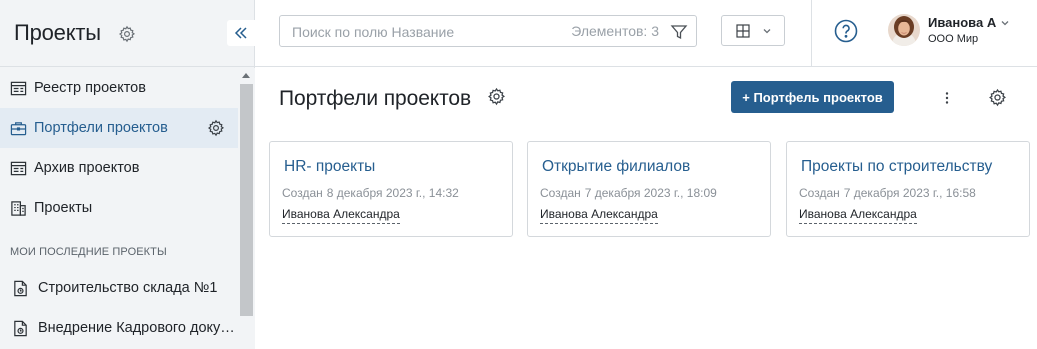 This screenshot has width=1037, height=349. What do you see at coordinates (18, 168) in the screenshot?
I see `archive-icon` at bounding box center [18, 168].